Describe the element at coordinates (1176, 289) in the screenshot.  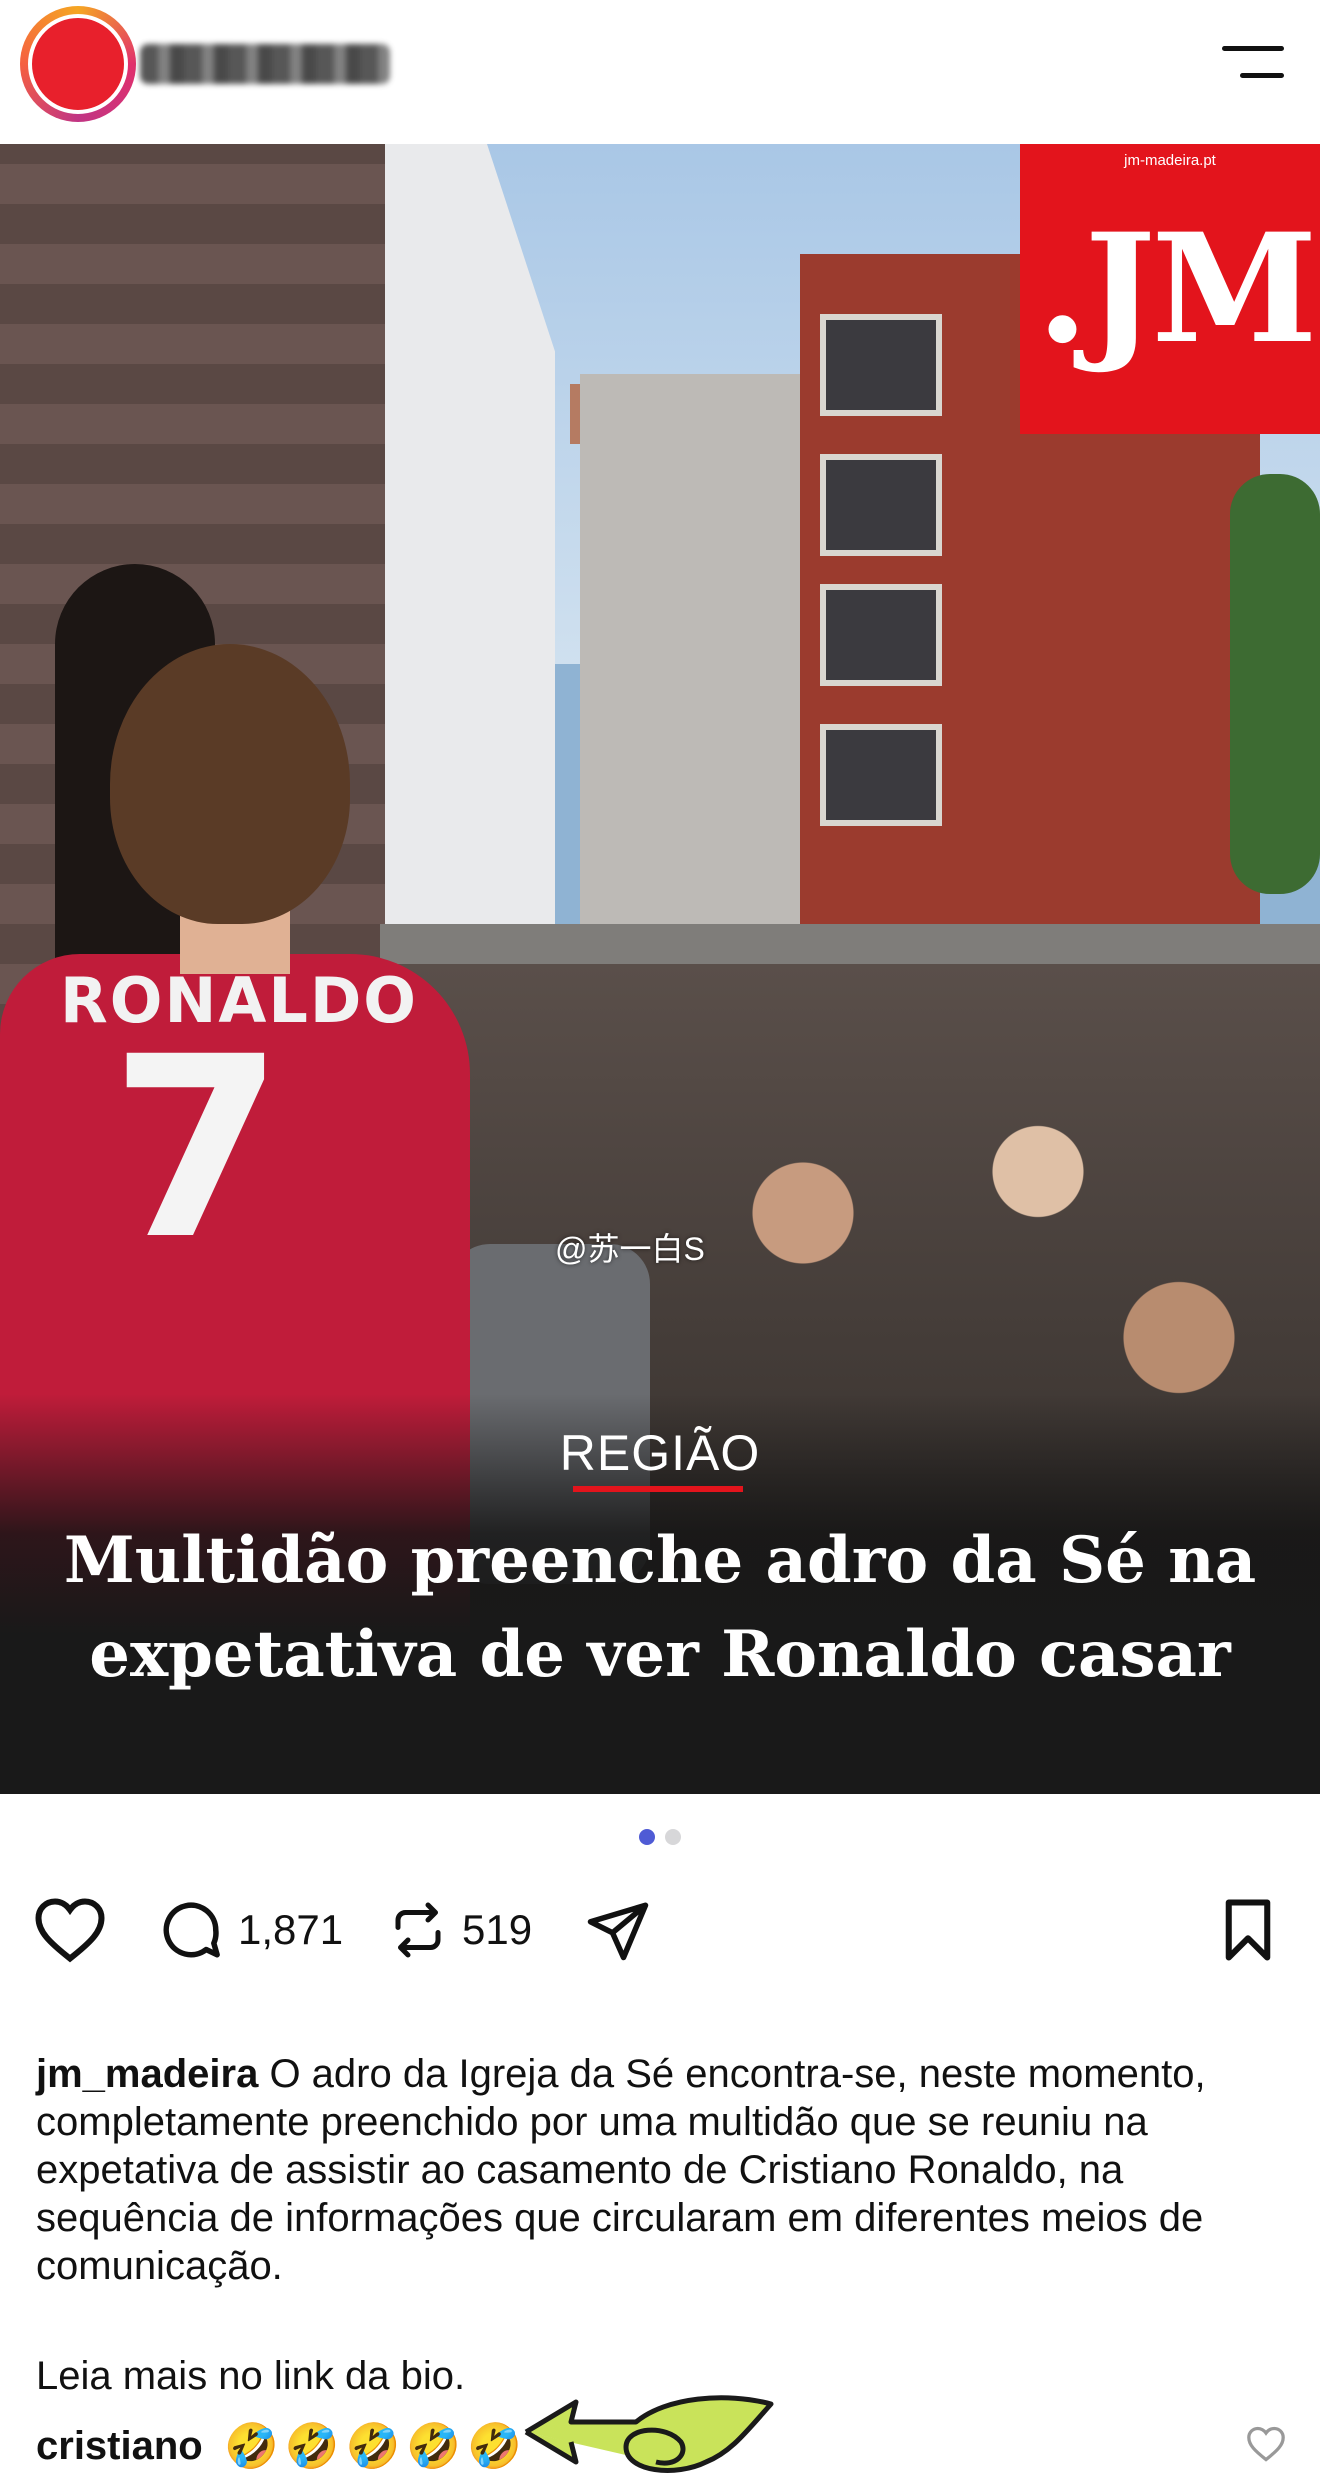
I see `jm-logo-text: .JM` at that location.